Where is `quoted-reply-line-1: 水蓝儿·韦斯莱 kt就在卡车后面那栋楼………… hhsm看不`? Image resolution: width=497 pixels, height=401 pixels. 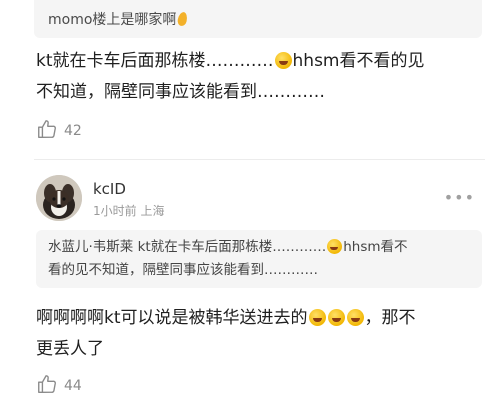
quoted-reply-line-1: 水蓝儿·韦斯莱 kt就在卡车后面那栋楼………… hhsm看不 is located at coordinates (260, 247).